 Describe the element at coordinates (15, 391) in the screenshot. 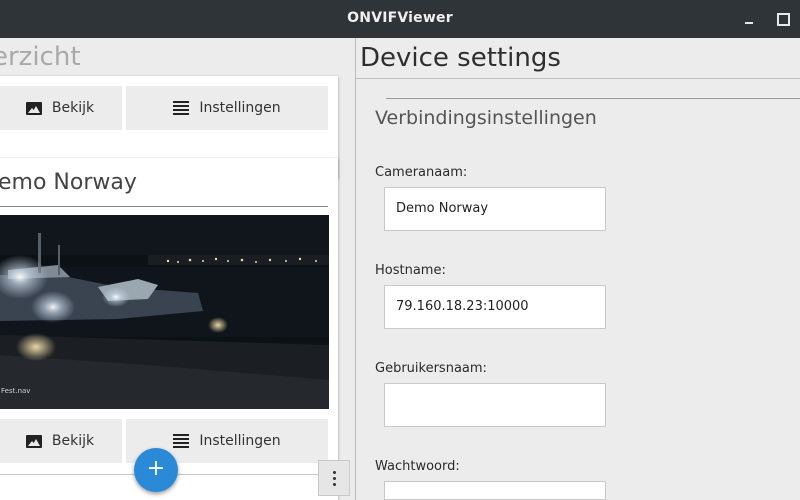

I see `camera-overlay-text: Fest.nav` at that location.